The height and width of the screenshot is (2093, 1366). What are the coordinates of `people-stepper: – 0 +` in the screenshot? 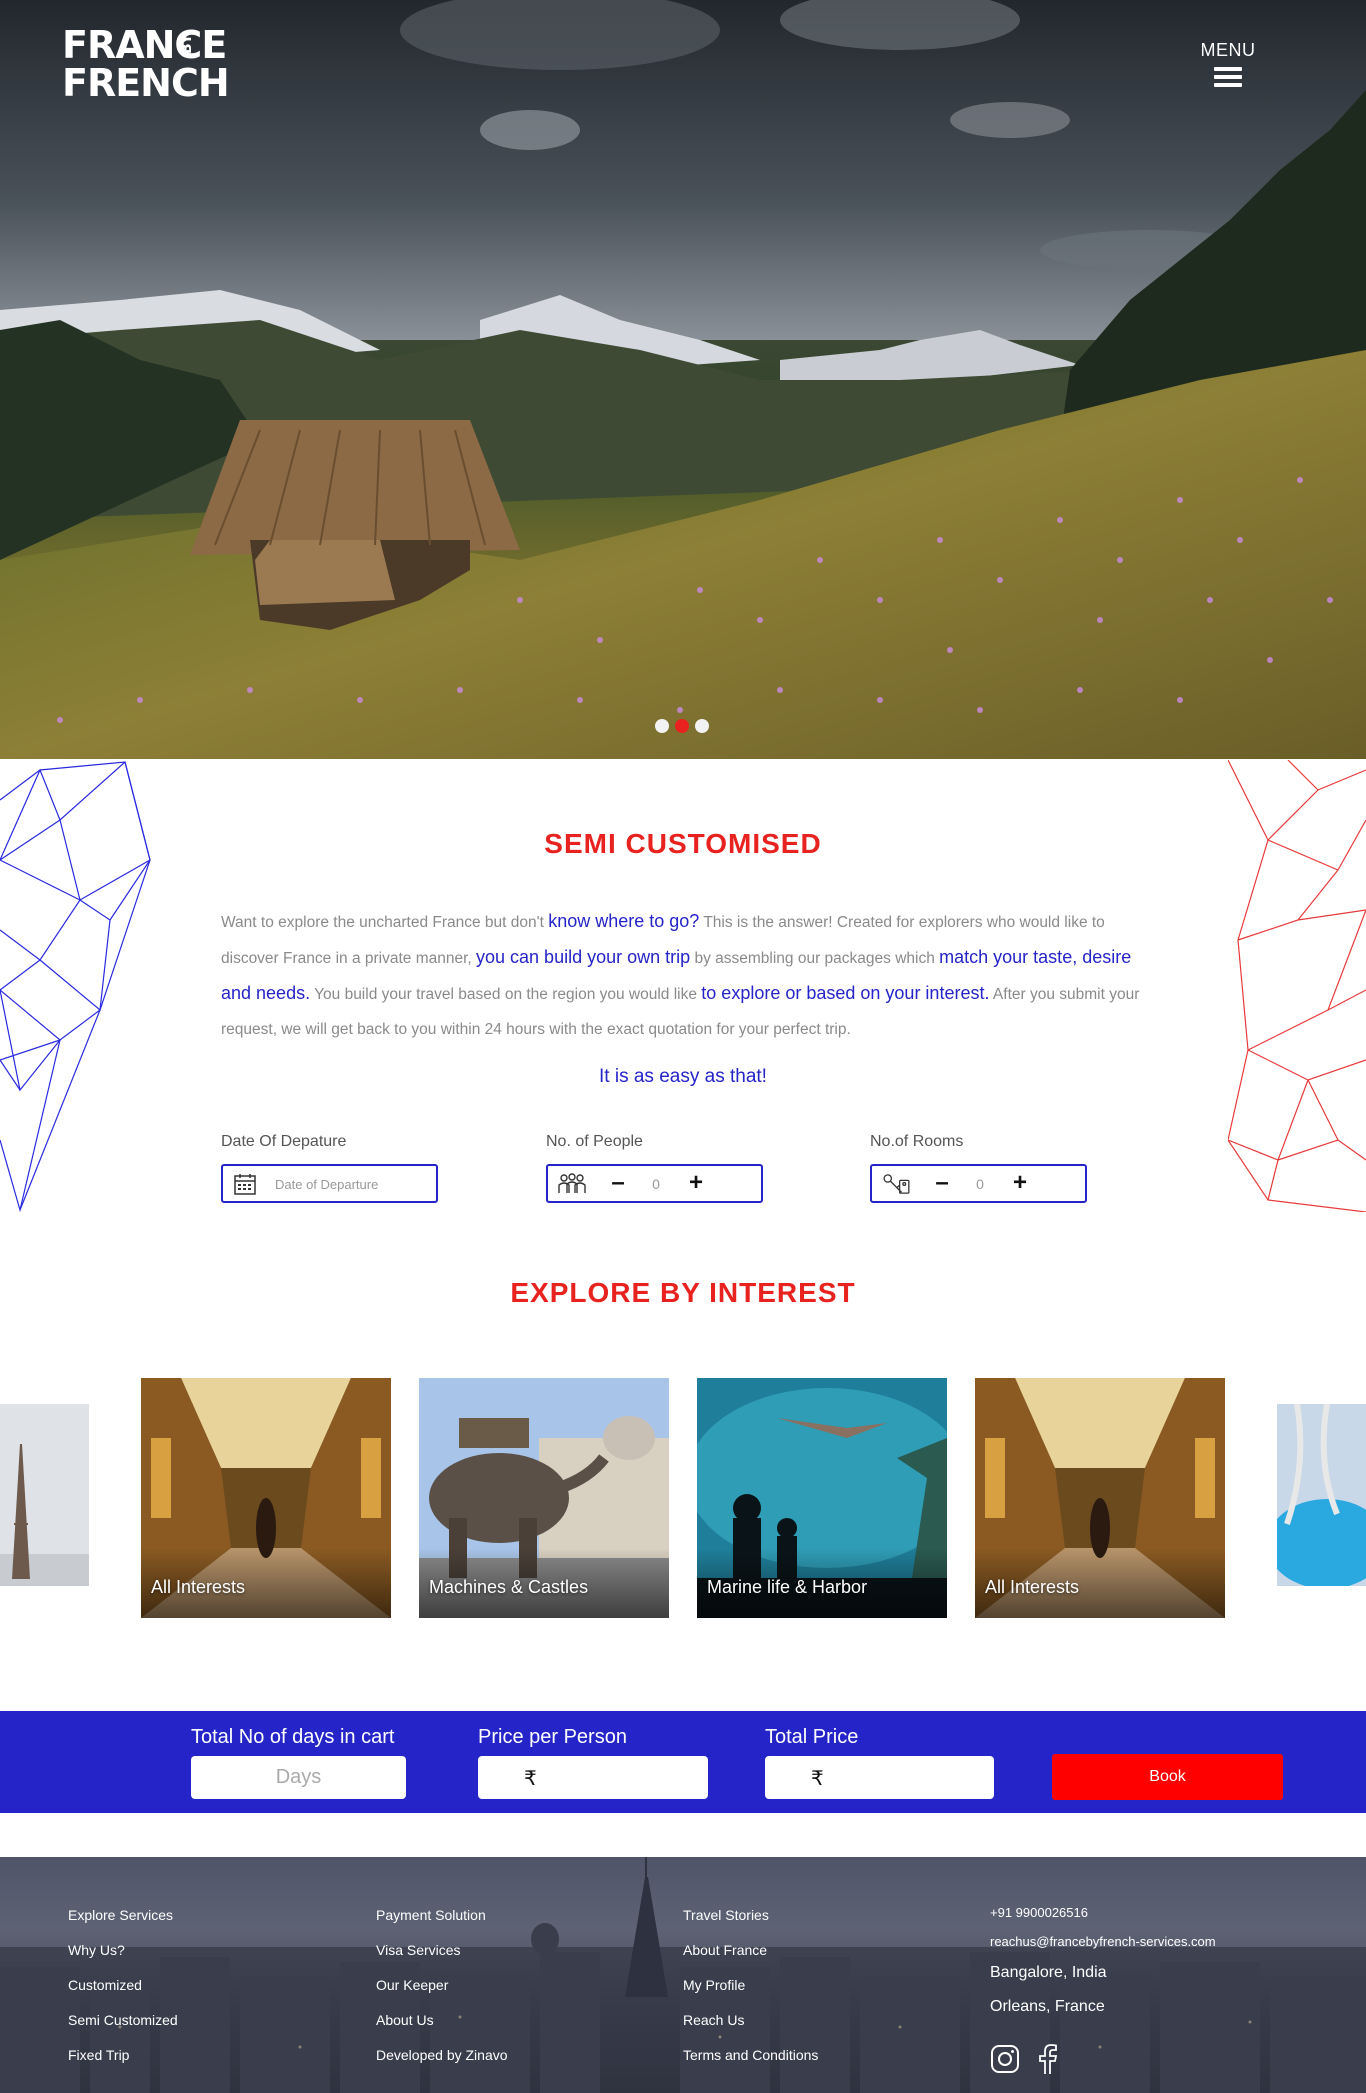 It's located at (654, 1183).